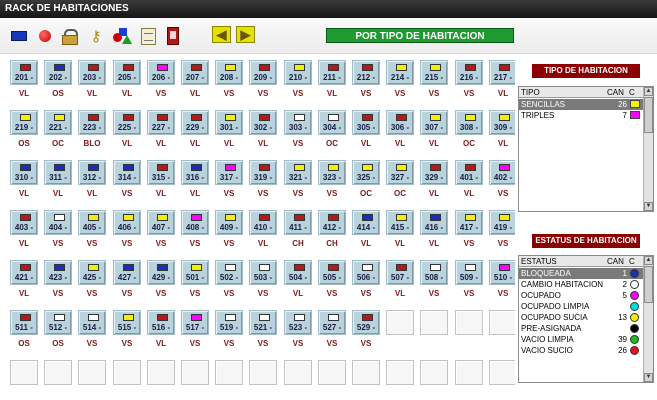  Describe the element at coordinates (24, 122) in the screenshot. I see `room-tile: 219 -` at that location.